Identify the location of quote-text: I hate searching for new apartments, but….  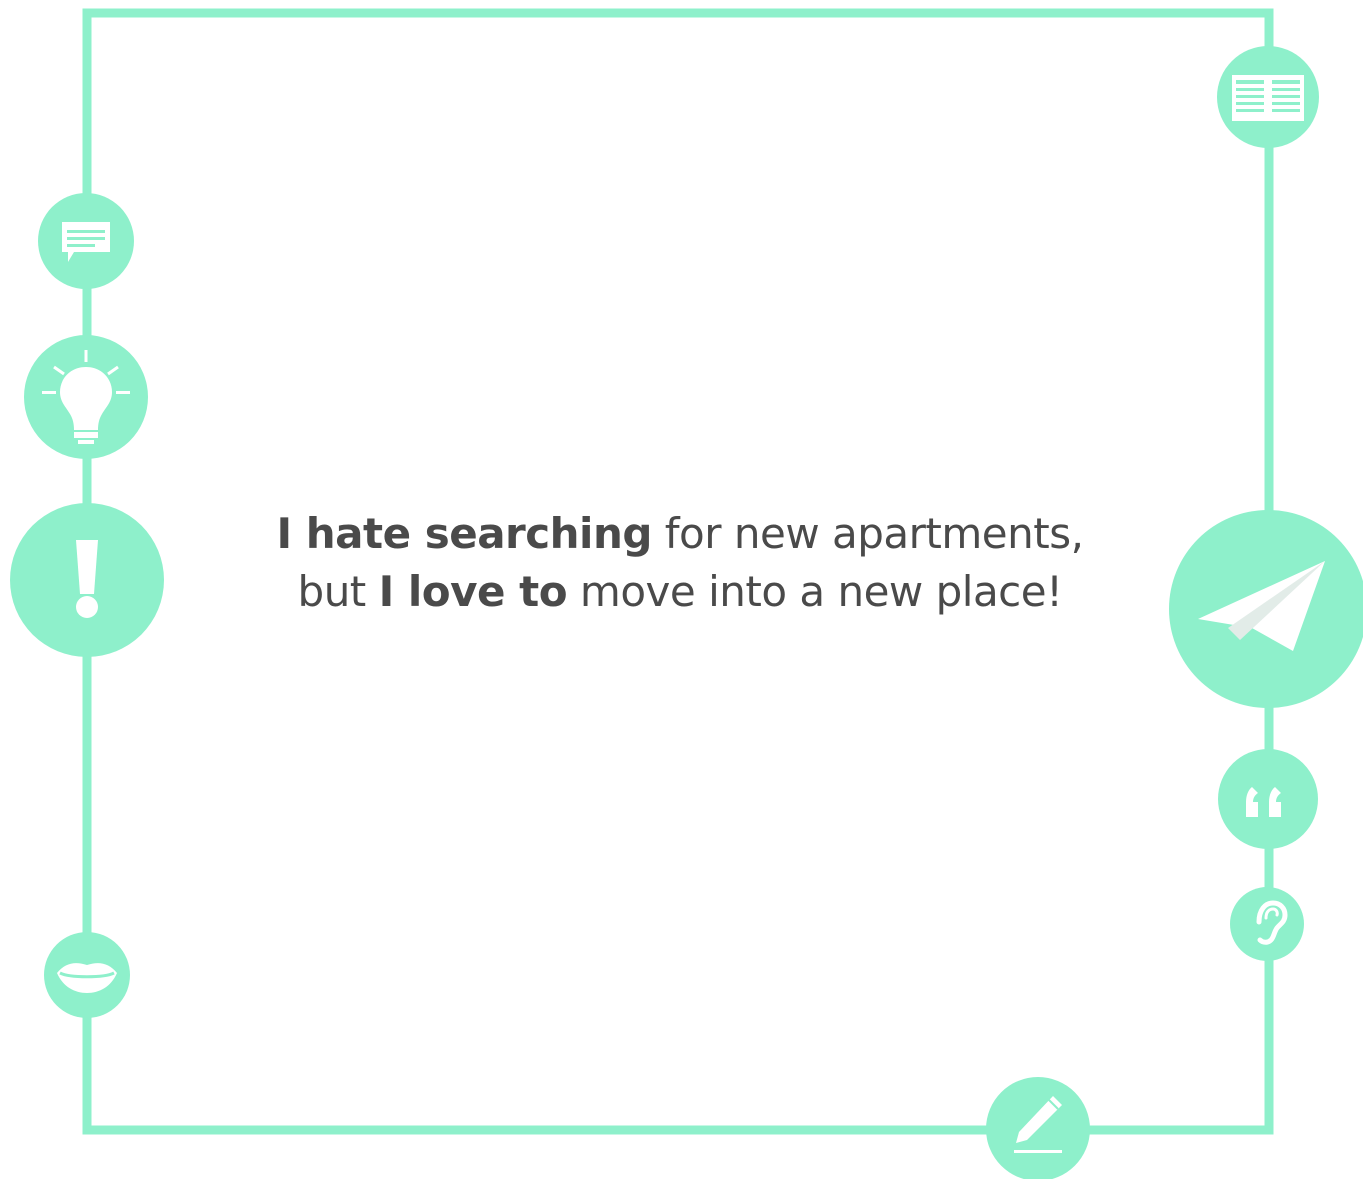
(680, 563).